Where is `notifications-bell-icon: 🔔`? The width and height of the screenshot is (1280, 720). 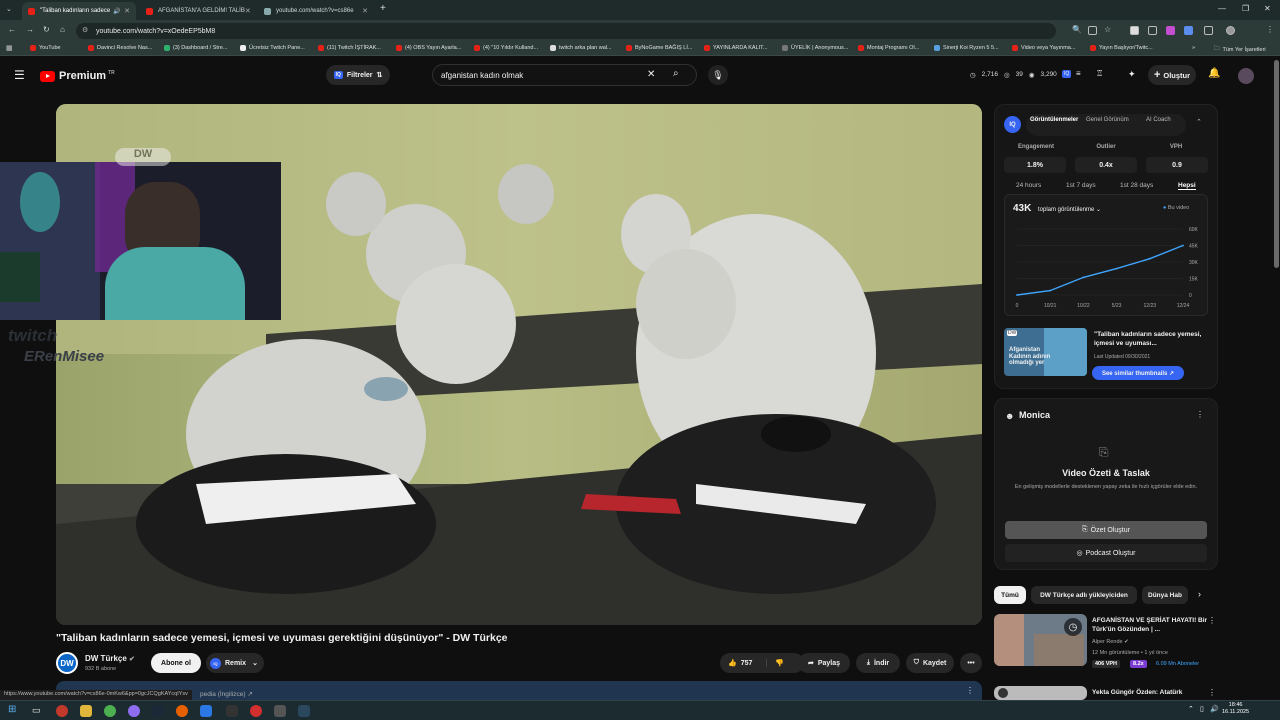
notifications-bell-icon: 🔔 is located at coordinates (1214, 73).